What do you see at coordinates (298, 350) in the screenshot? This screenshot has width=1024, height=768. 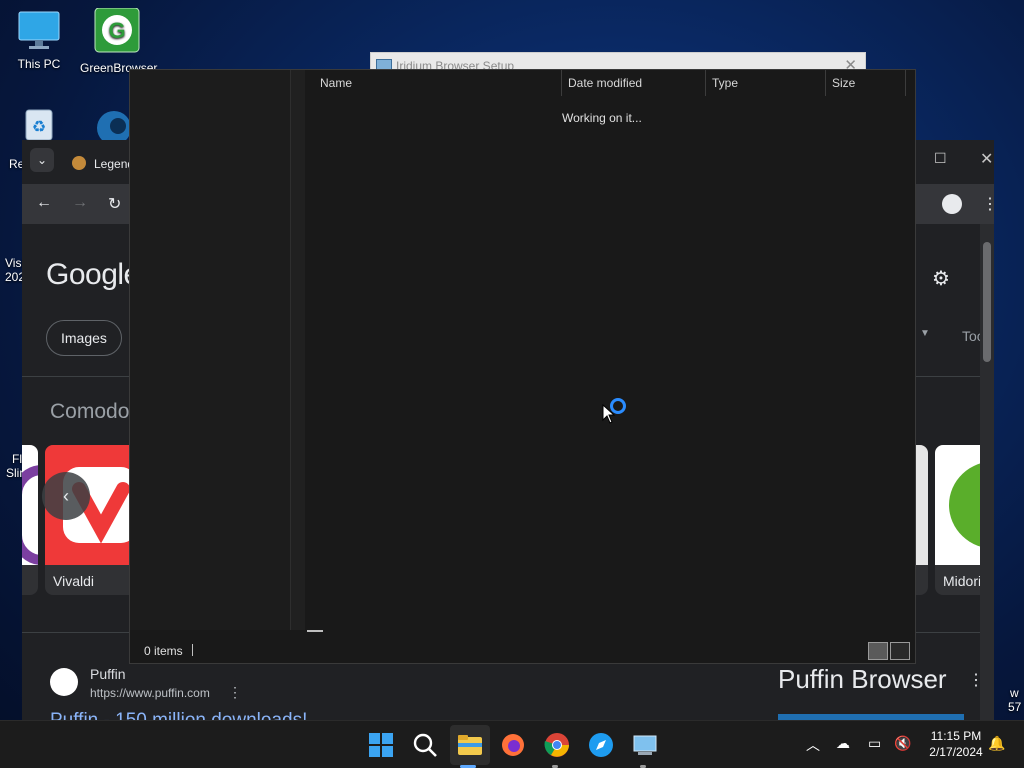 I see `pane-gutter` at bounding box center [298, 350].